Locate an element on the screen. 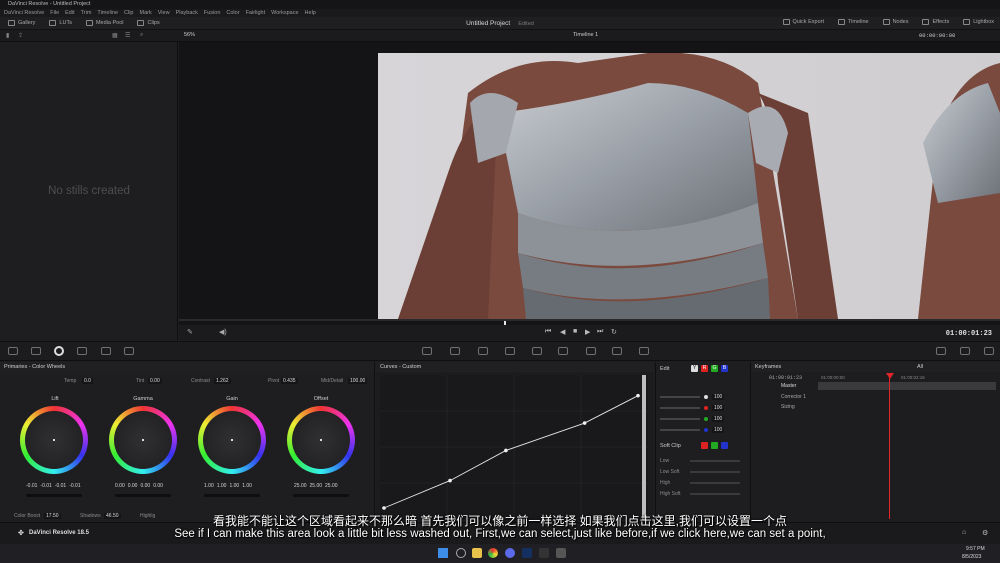  pick-tool-icon: ✎ is located at coordinates (190, 332).